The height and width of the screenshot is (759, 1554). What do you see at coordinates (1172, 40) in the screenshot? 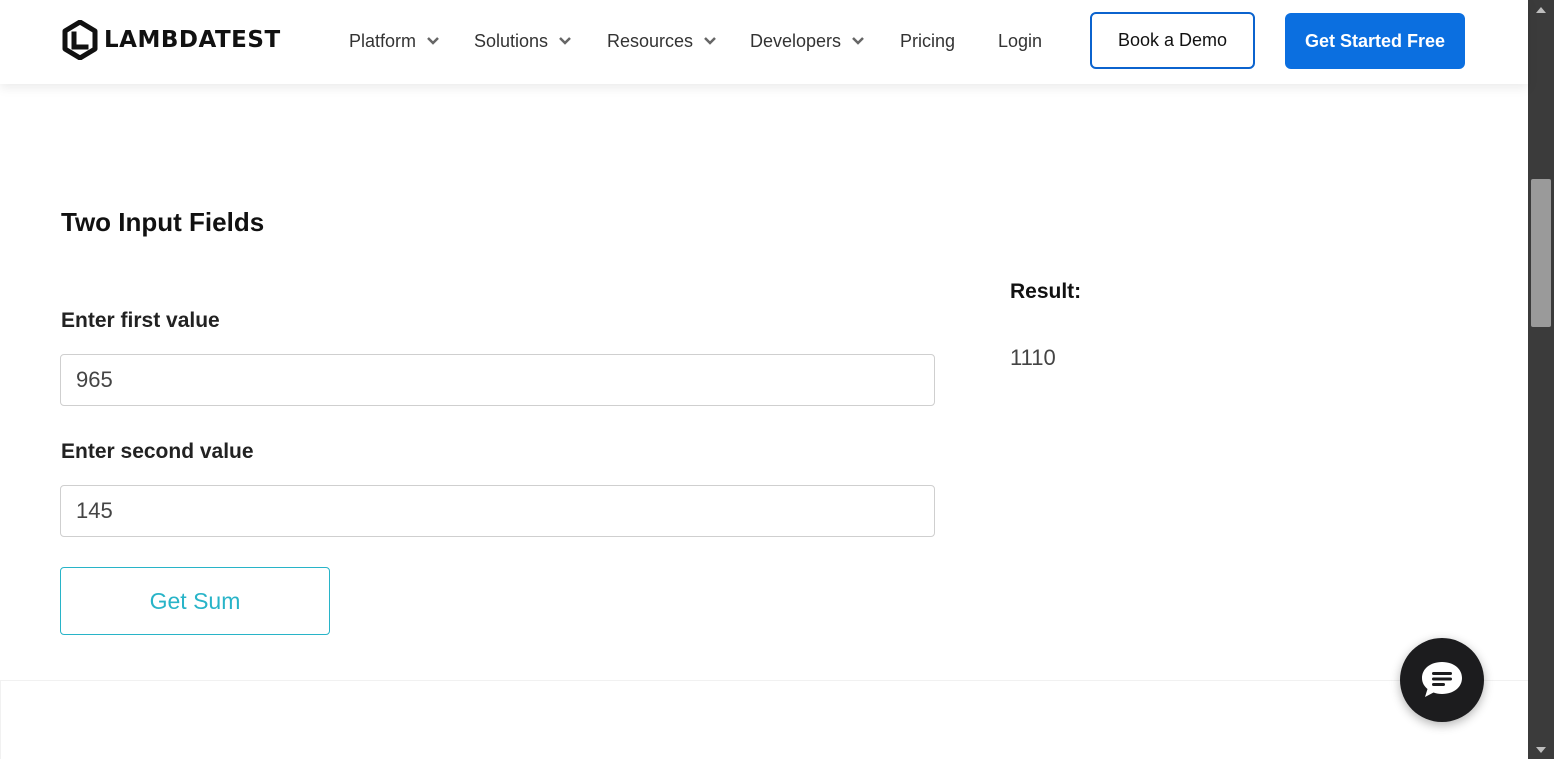
I see `book-demo-button: Book a Demo` at bounding box center [1172, 40].